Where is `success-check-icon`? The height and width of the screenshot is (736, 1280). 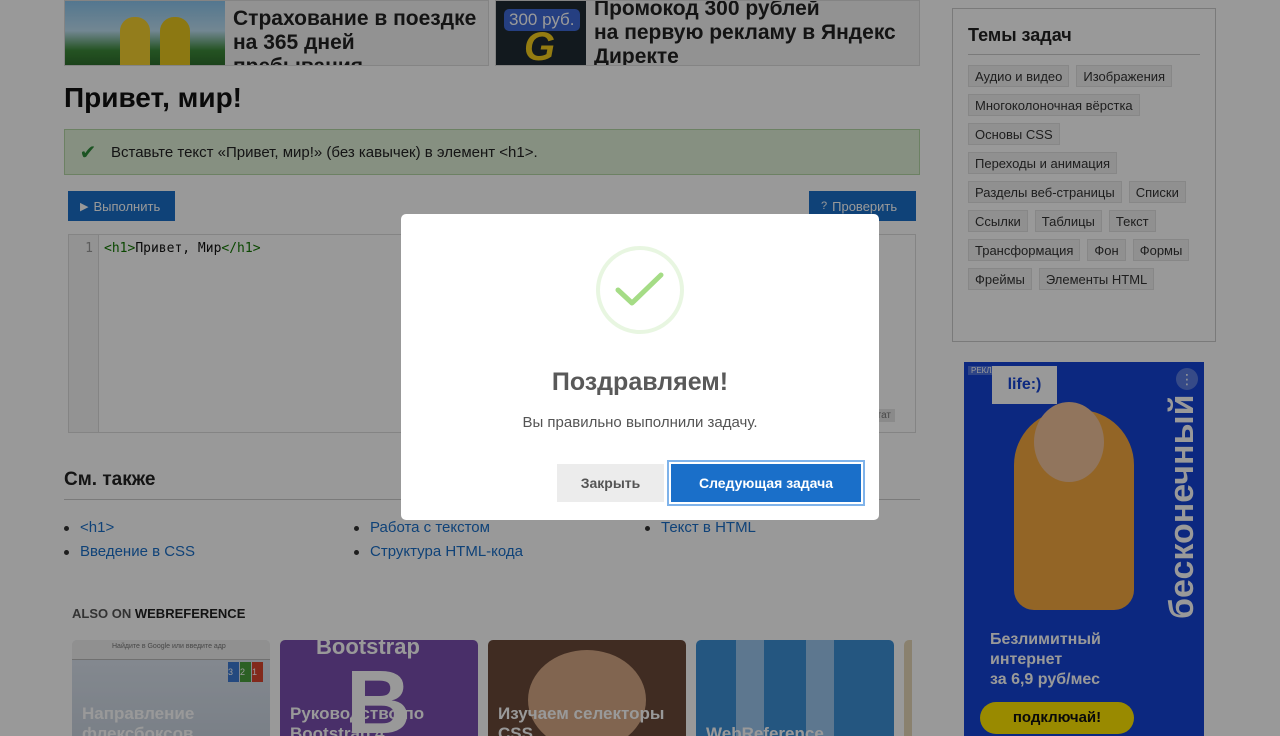
success-check-icon is located at coordinates (640, 290).